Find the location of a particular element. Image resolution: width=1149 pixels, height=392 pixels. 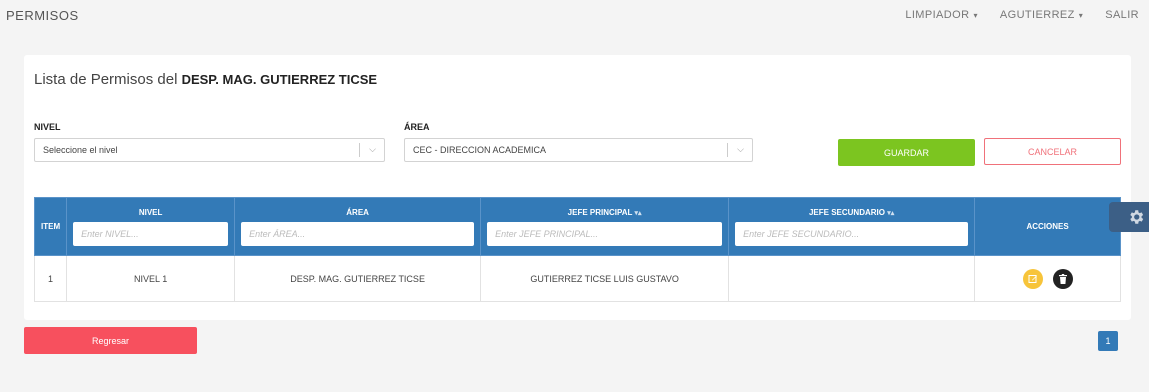

nav-item-label: SALIR is located at coordinates (1122, 15).